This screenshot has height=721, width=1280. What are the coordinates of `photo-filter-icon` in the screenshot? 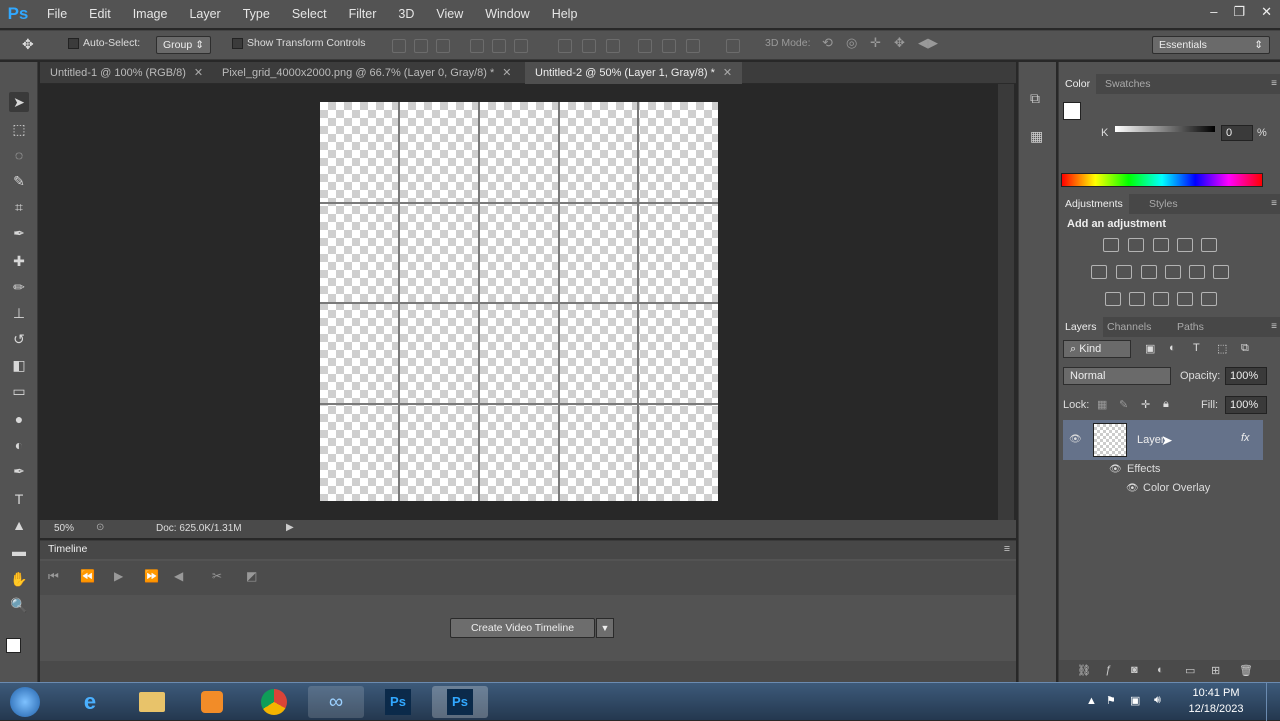 It's located at (1173, 272).